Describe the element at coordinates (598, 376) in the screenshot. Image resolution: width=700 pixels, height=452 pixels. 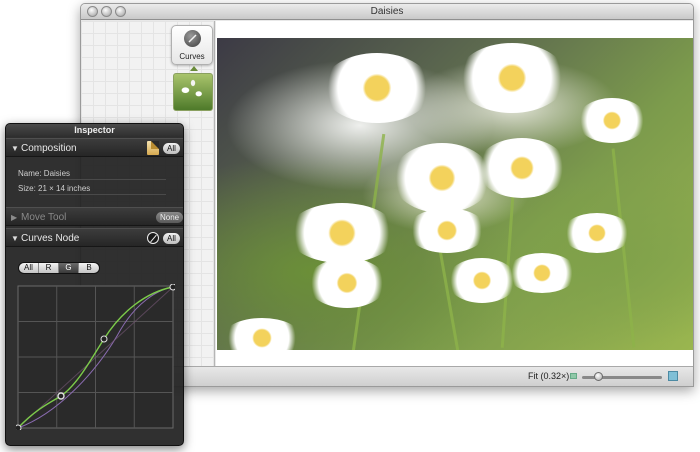
I see `zoom-slider-knob` at that location.